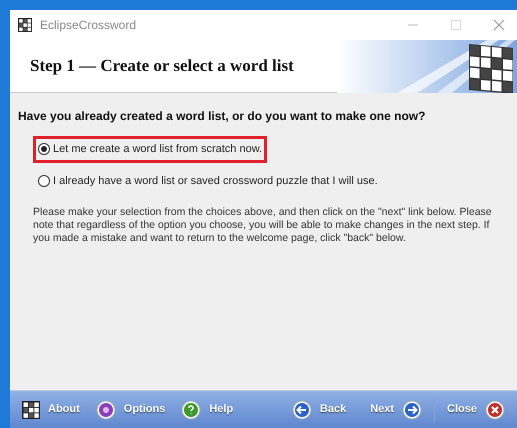  What do you see at coordinates (131, 410) in the screenshot?
I see `options-button: Options` at bounding box center [131, 410].